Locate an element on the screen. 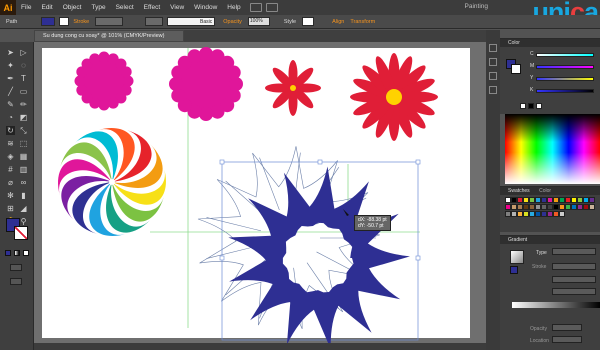 This screenshot has width=600, height=350. color-panel-tab: Color is located at coordinates (550, 43).